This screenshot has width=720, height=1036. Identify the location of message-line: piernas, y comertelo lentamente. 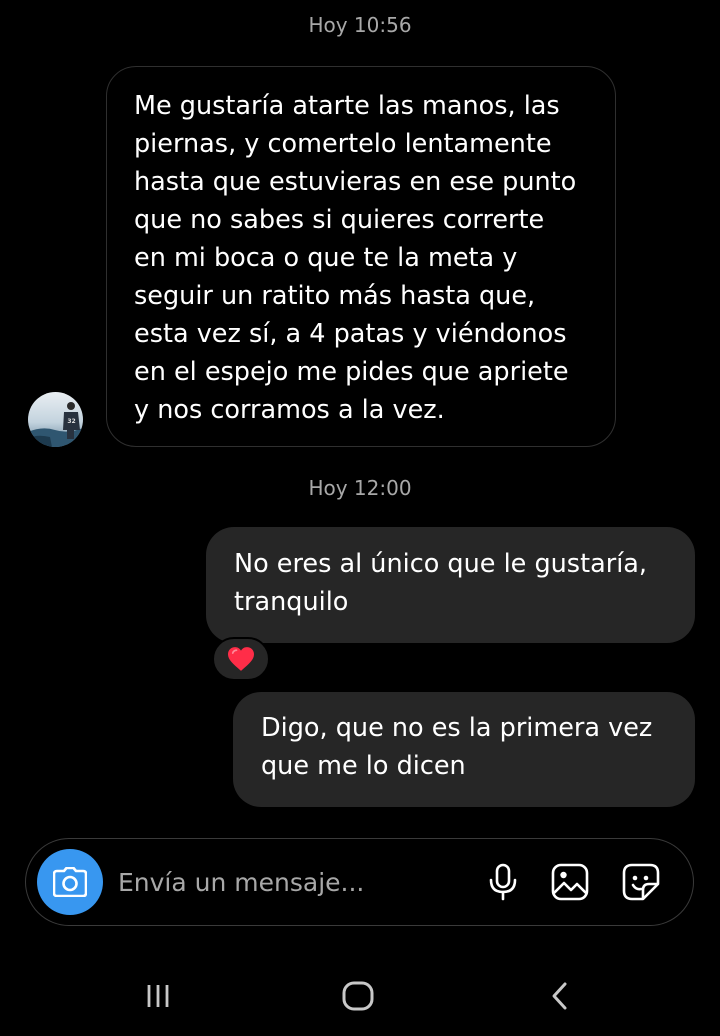
(343, 144).